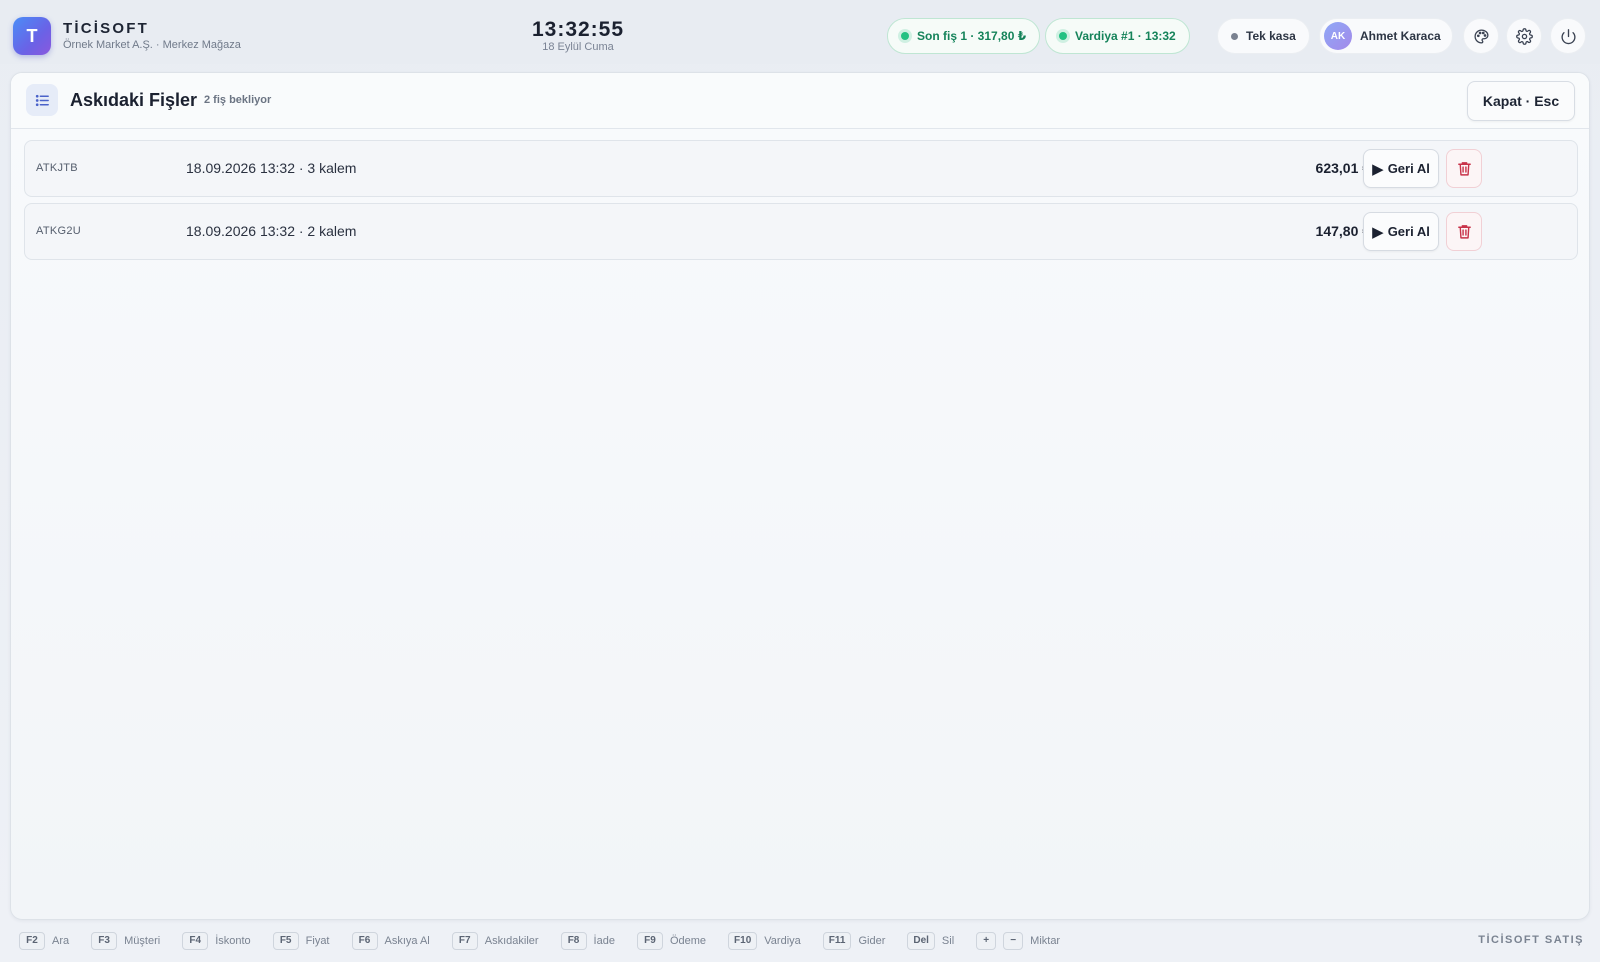 This screenshot has height=962, width=1600. What do you see at coordinates (972, 36) in the screenshot?
I see `last-receipt-label: Son fiş 1 · 317,80 ₺` at bounding box center [972, 36].